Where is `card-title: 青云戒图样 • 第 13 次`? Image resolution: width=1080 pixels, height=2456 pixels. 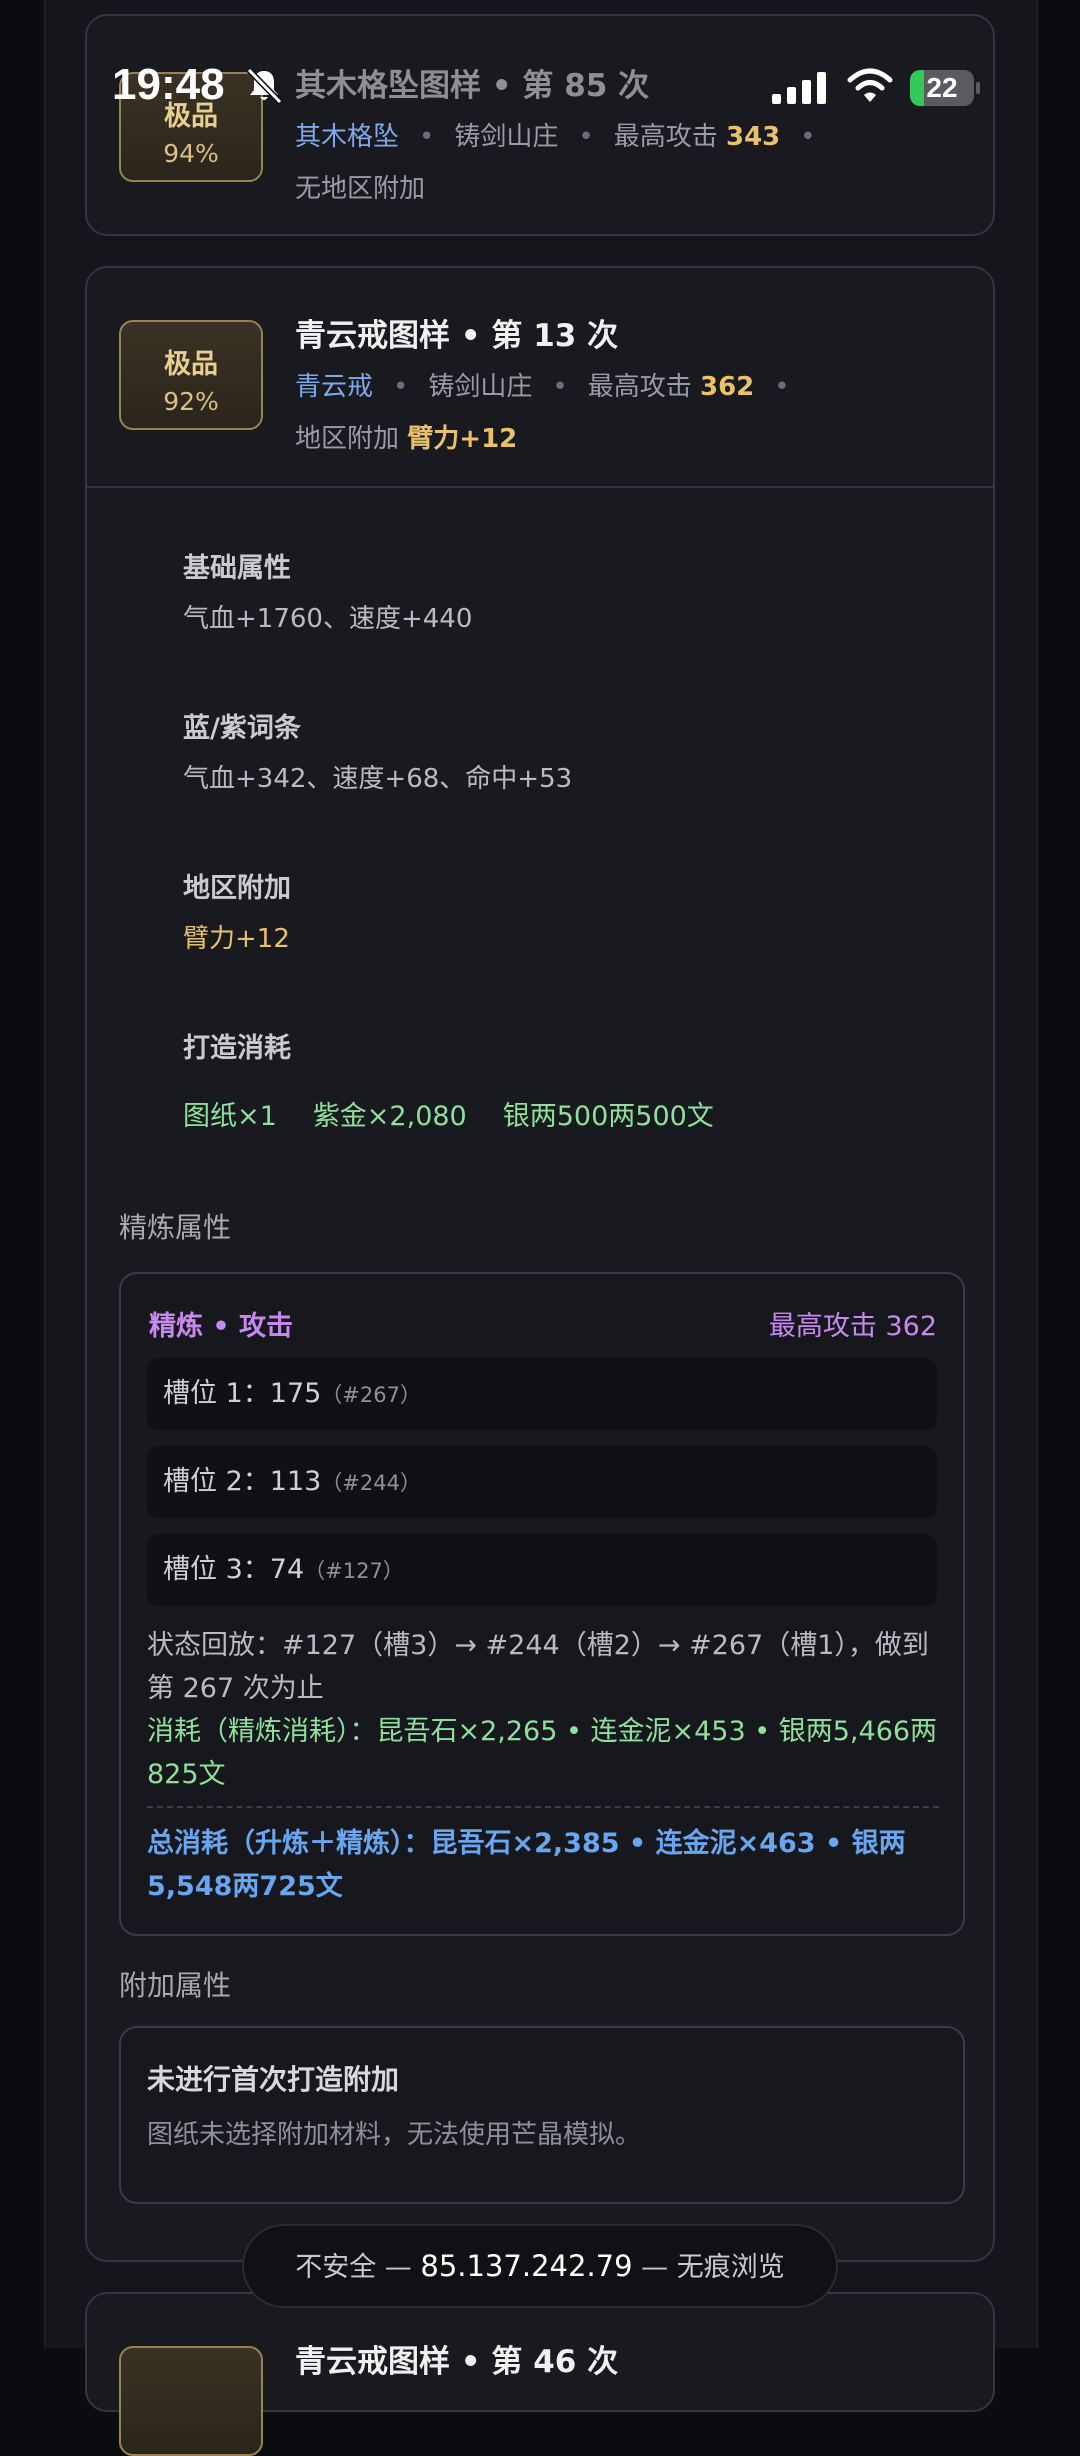
card-title: 青云戒图样 • 第 13 次 is located at coordinates (457, 336).